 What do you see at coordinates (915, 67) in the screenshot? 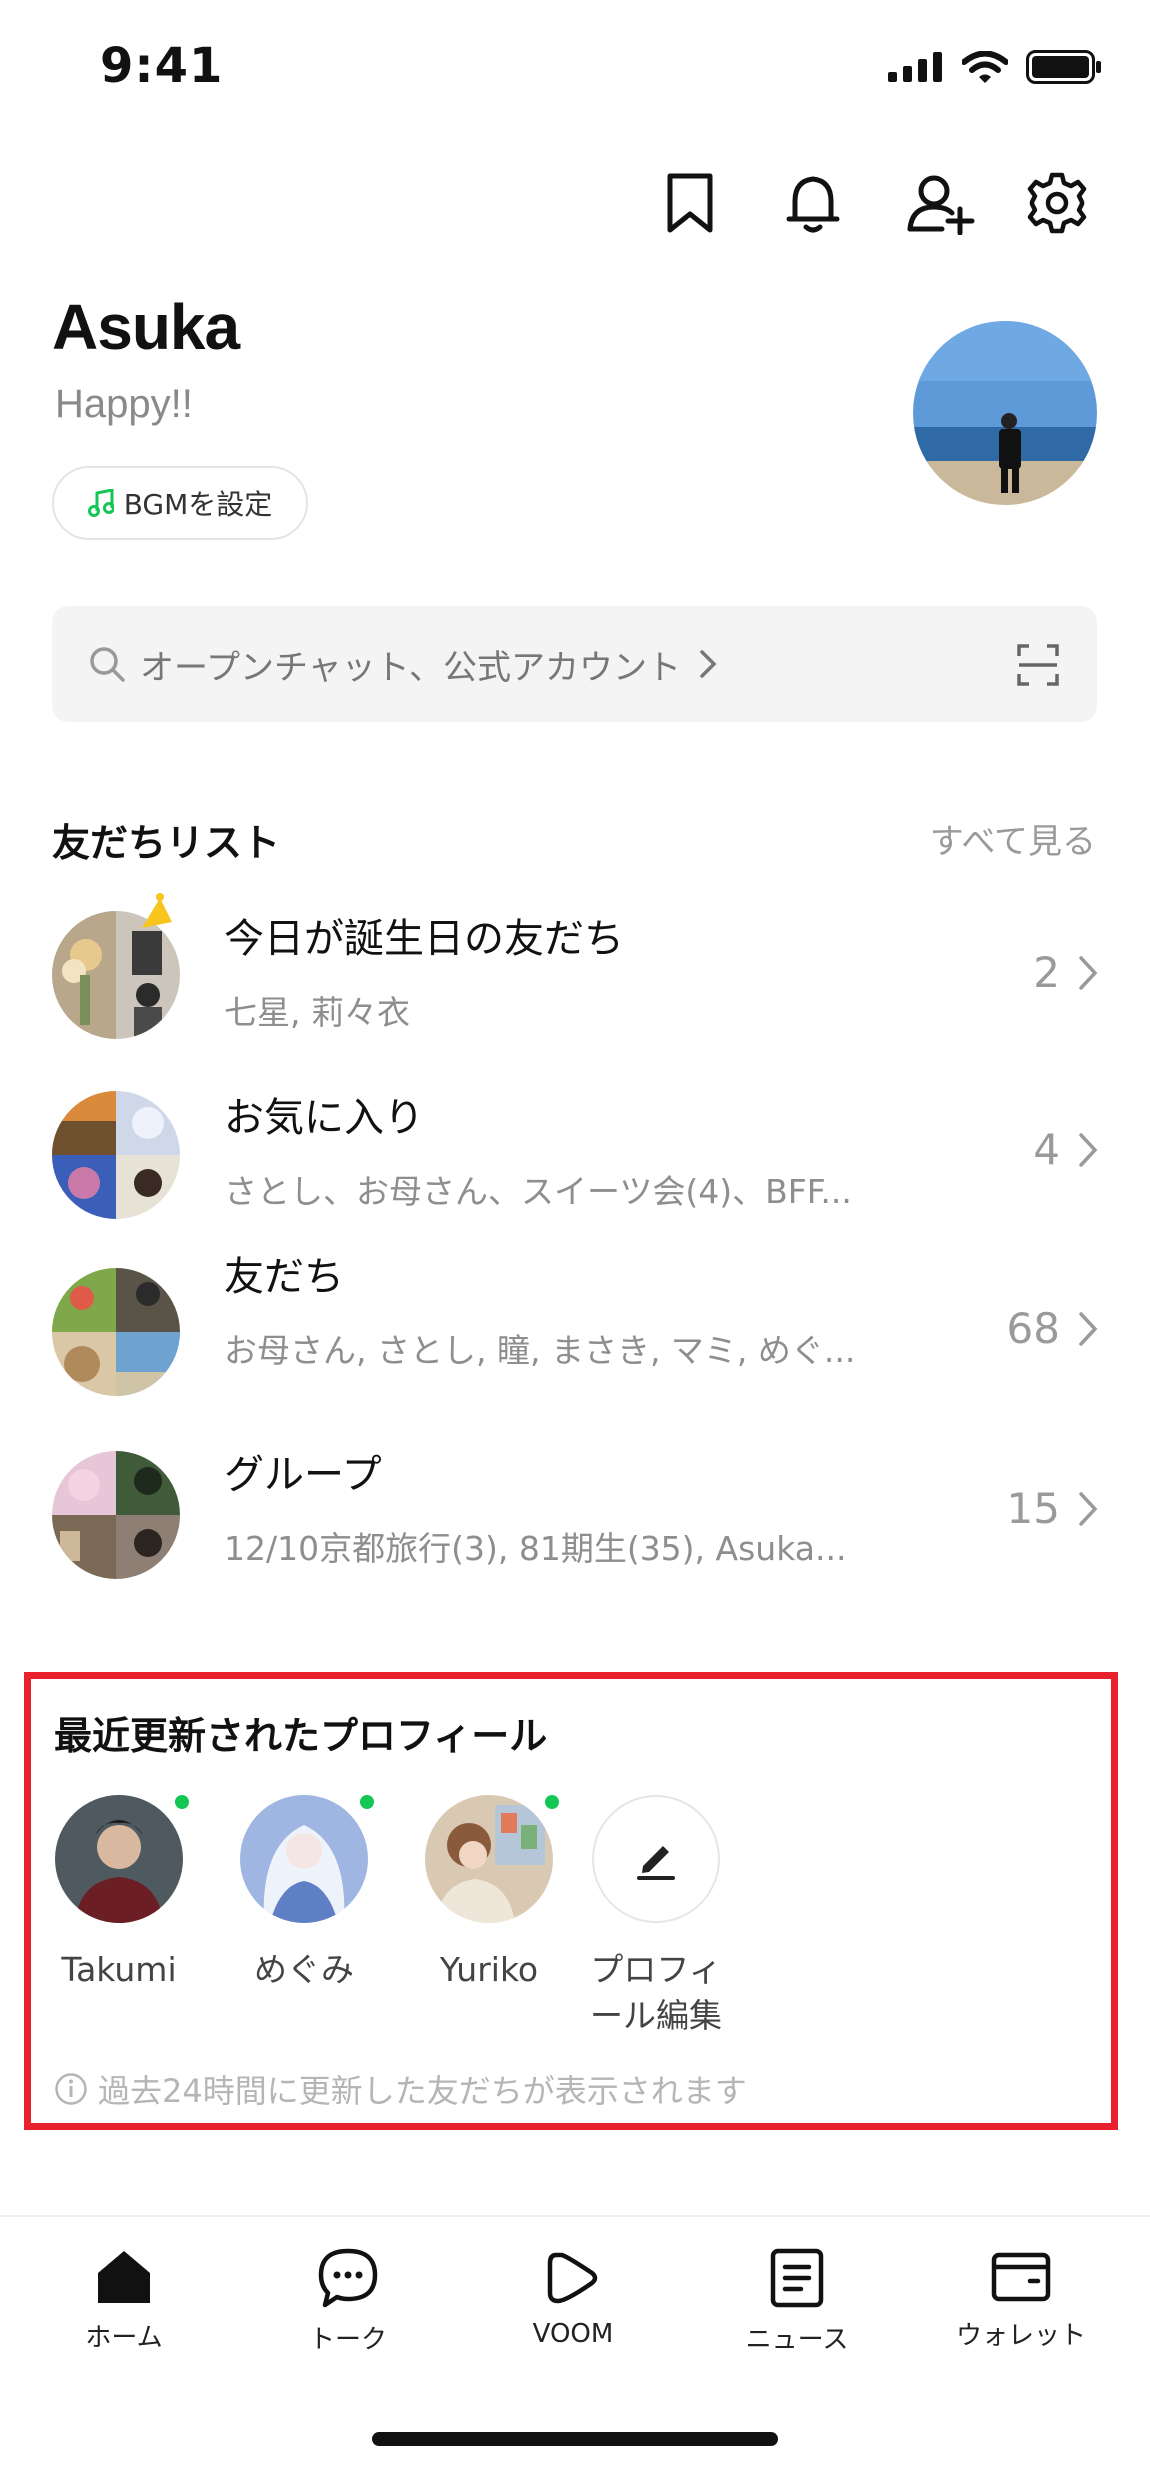
I see `cellular-signal-icon` at bounding box center [915, 67].